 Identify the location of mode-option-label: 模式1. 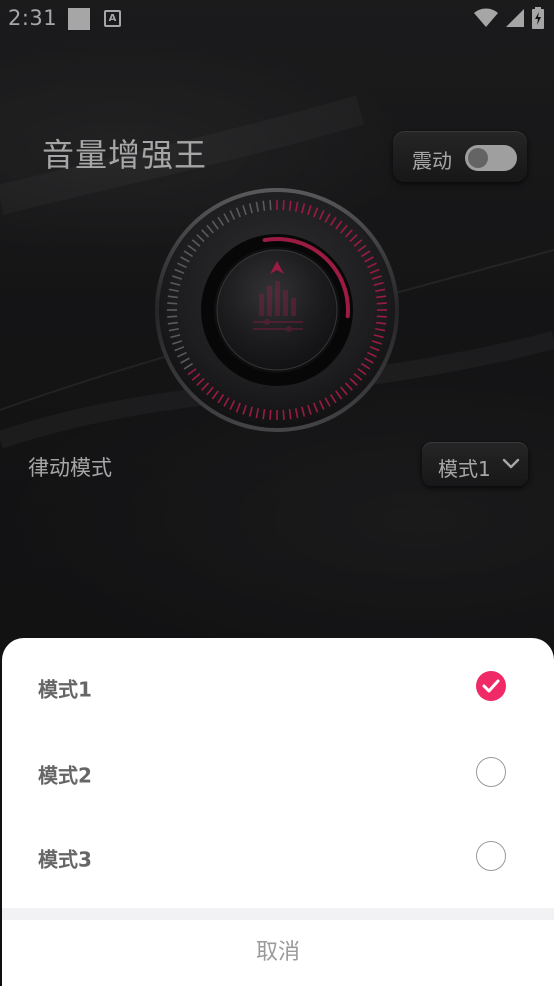
(65, 689).